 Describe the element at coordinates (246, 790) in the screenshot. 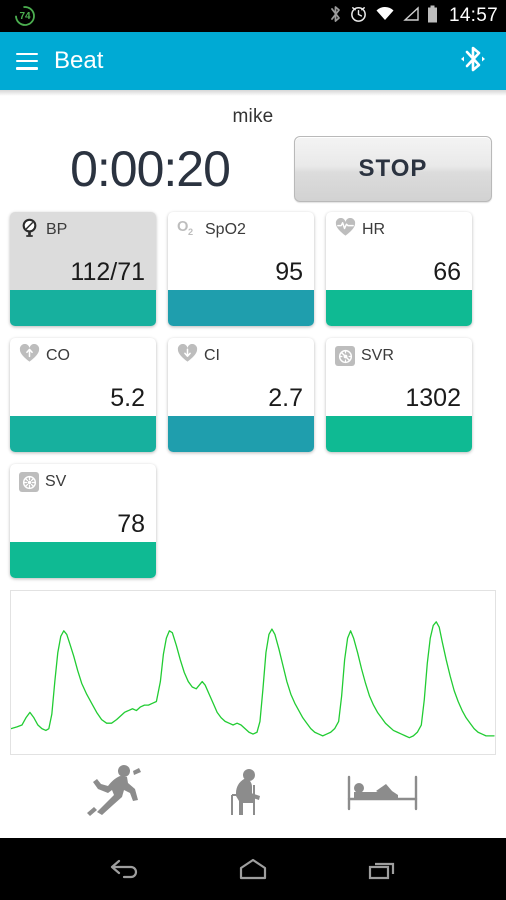

I see `sitting-person-icon` at that location.